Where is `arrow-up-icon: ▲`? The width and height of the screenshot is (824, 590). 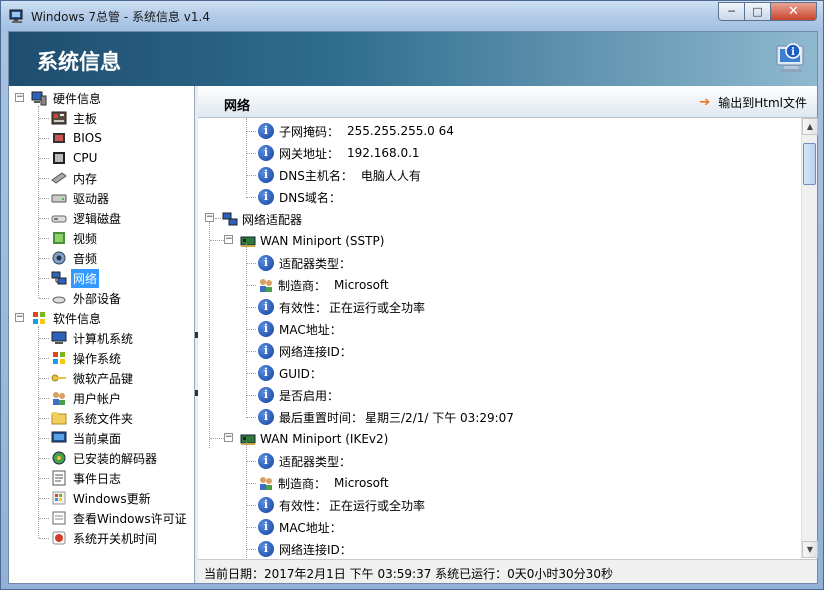 arrow-up-icon: ▲ is located at coordinates (810, 126).